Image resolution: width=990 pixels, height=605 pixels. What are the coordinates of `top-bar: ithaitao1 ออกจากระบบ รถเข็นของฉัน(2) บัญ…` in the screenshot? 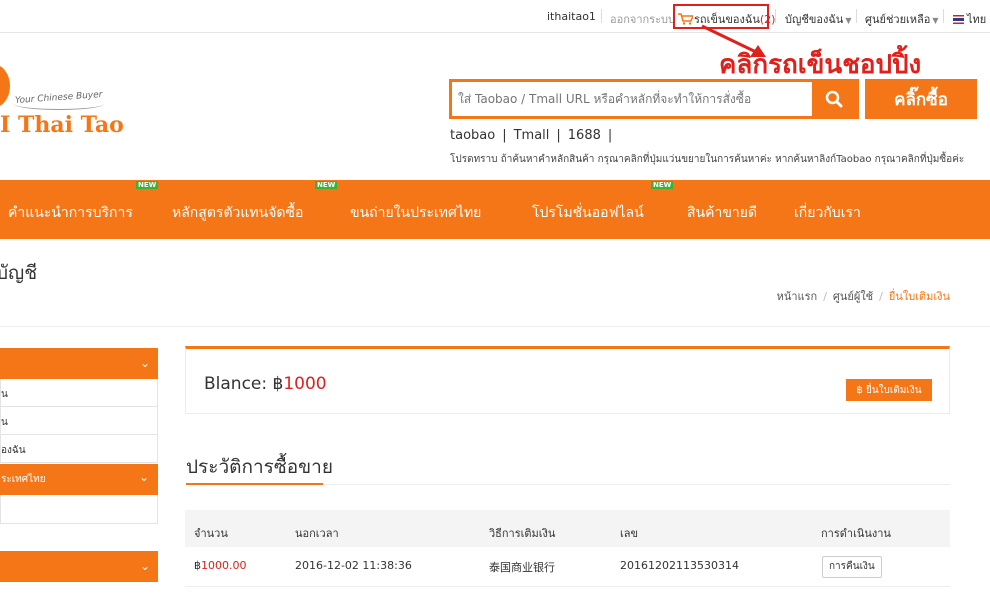 It's located at (495, 16).